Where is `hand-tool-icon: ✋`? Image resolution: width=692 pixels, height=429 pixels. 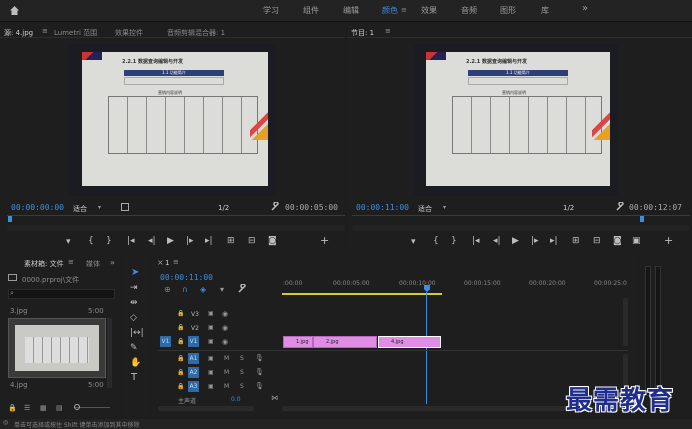 hand-tool-icon: ✋ is located at coordinates (135, 363).